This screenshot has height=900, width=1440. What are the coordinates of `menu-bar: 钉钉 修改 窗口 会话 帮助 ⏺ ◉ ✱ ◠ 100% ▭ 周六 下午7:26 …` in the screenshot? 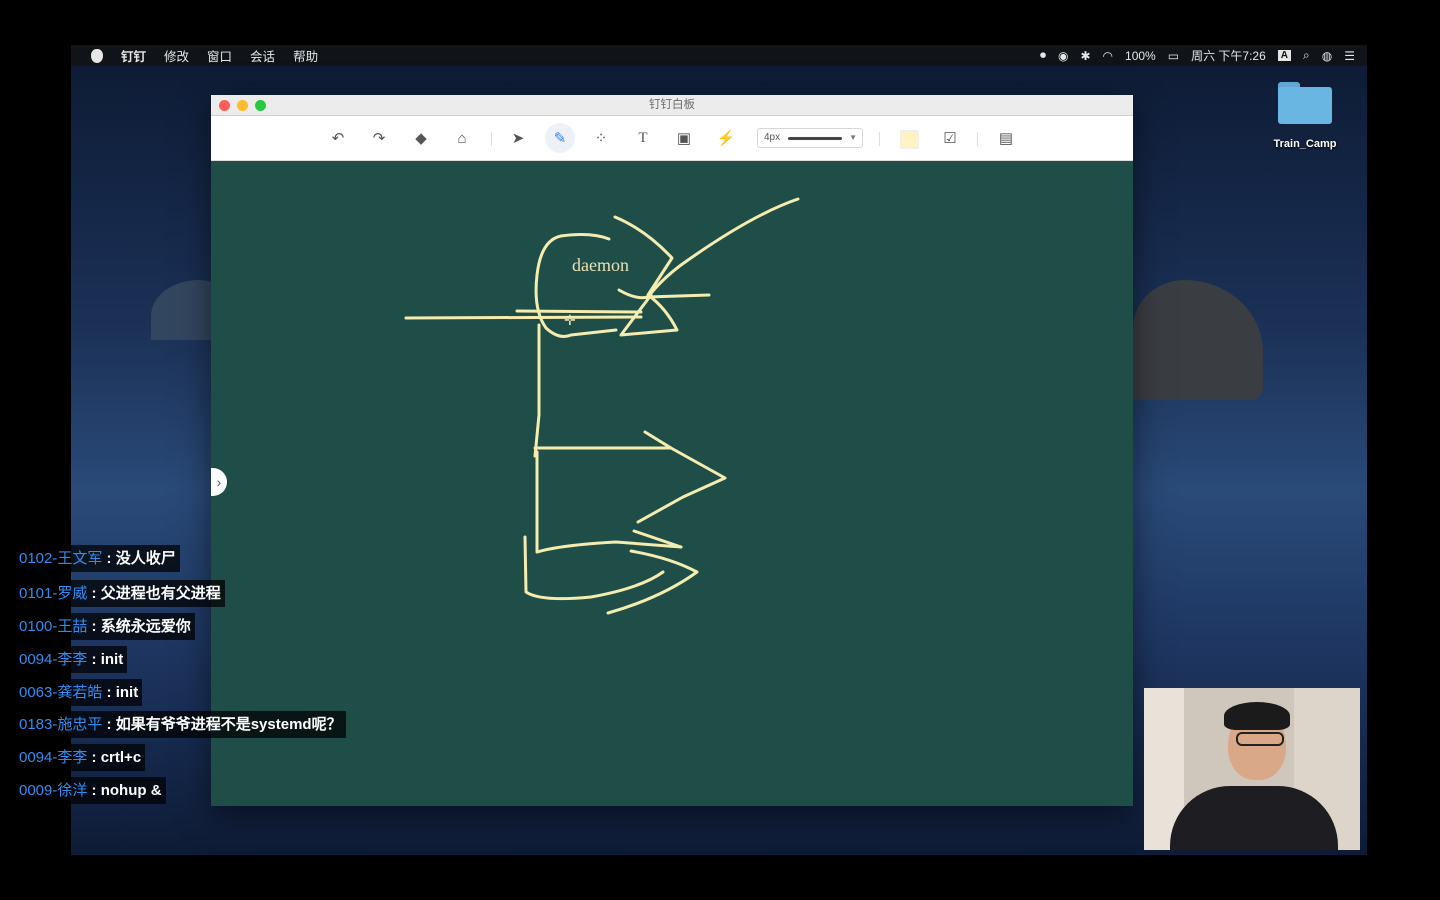 It's located at (719, 55).